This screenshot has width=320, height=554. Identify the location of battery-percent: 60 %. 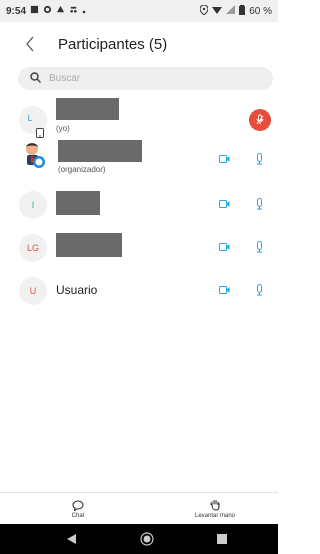
(260, 11).